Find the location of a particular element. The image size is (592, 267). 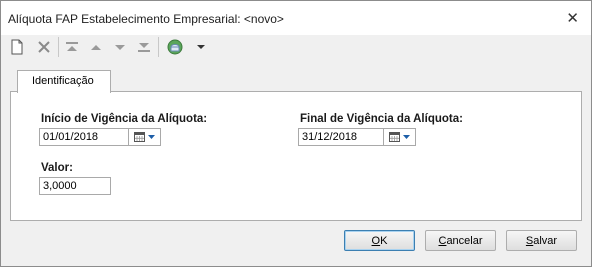

cancelar-label-rest: ancelar is located at coordinates (464, 240).